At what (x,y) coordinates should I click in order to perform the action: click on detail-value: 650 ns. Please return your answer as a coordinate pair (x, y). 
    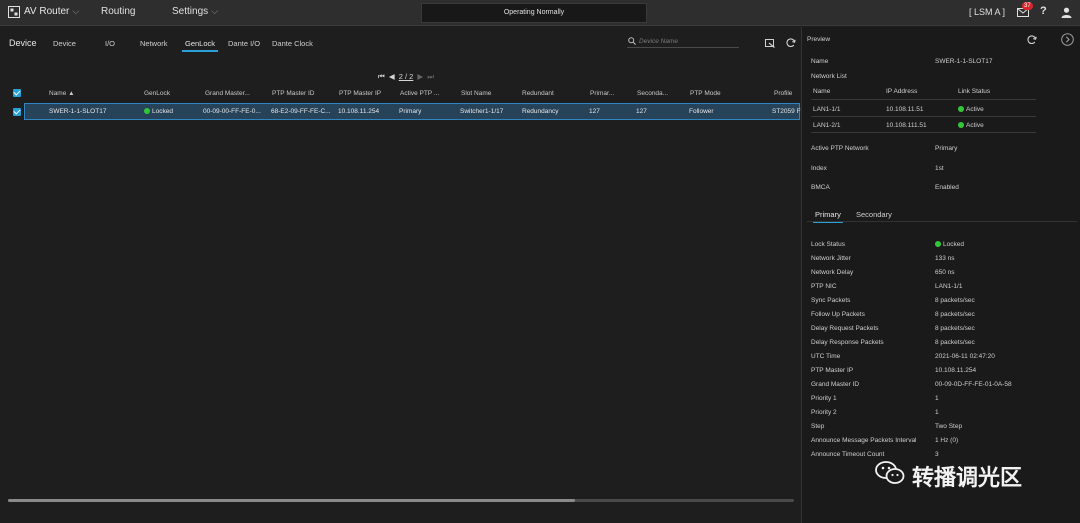
    Looking at the image, I should click on (945, 272).